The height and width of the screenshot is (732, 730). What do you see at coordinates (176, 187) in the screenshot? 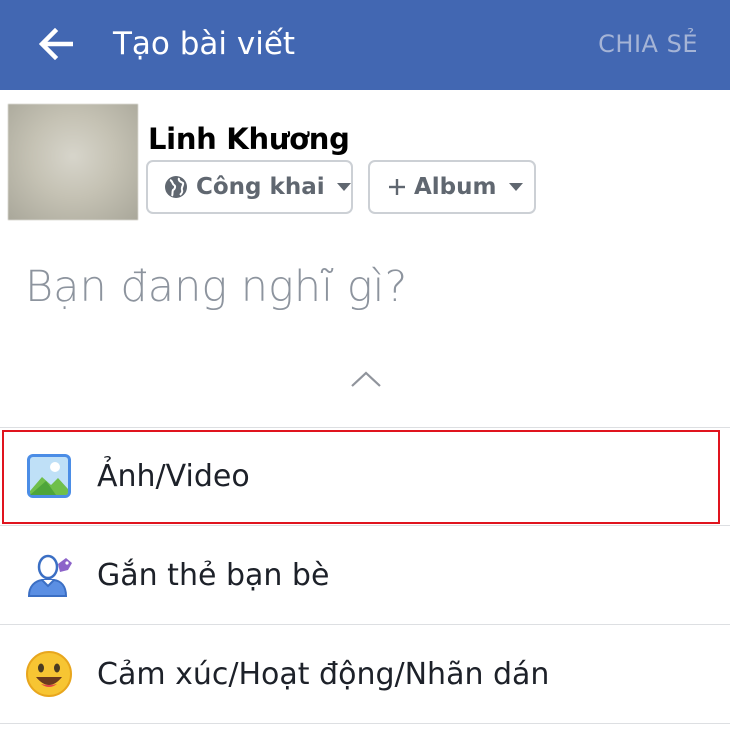
I see `globe-icon` at bounding box center [176, 187].